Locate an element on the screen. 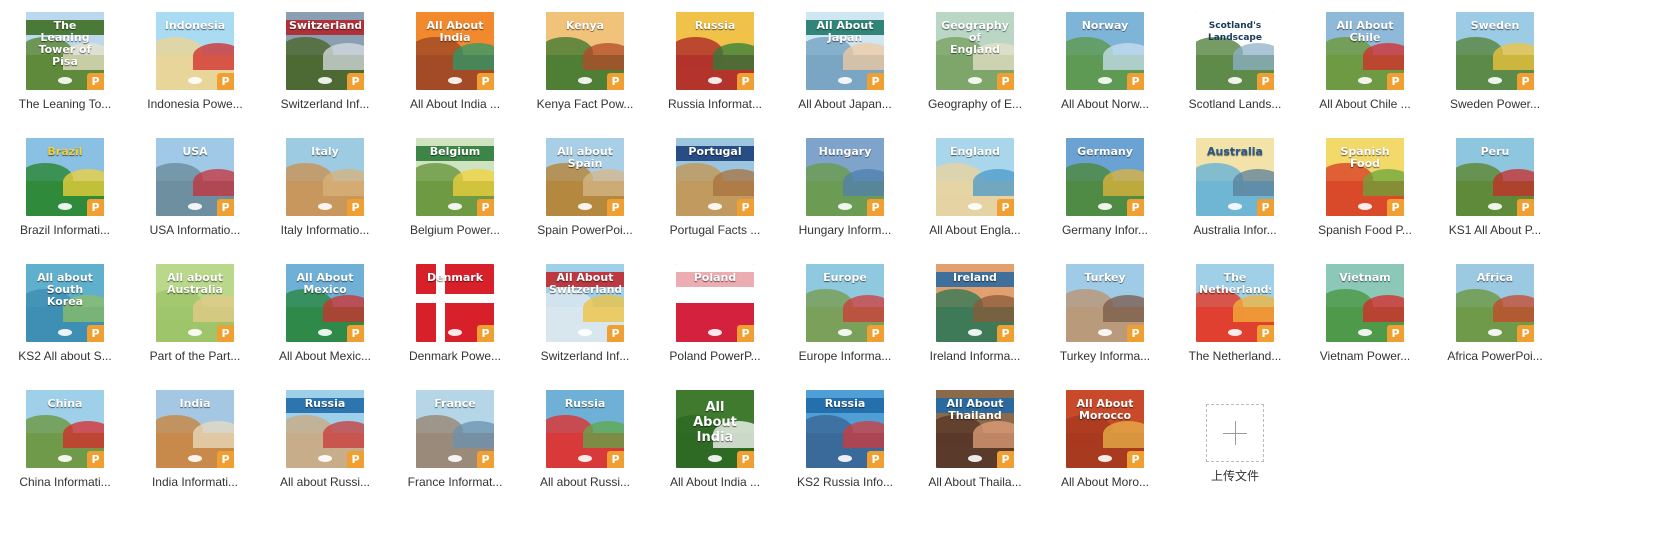 Image resolution: width=1664 pixels, height=540 pixels. file-thumbnail: Switzerland P is located at coordinates (325, 51).